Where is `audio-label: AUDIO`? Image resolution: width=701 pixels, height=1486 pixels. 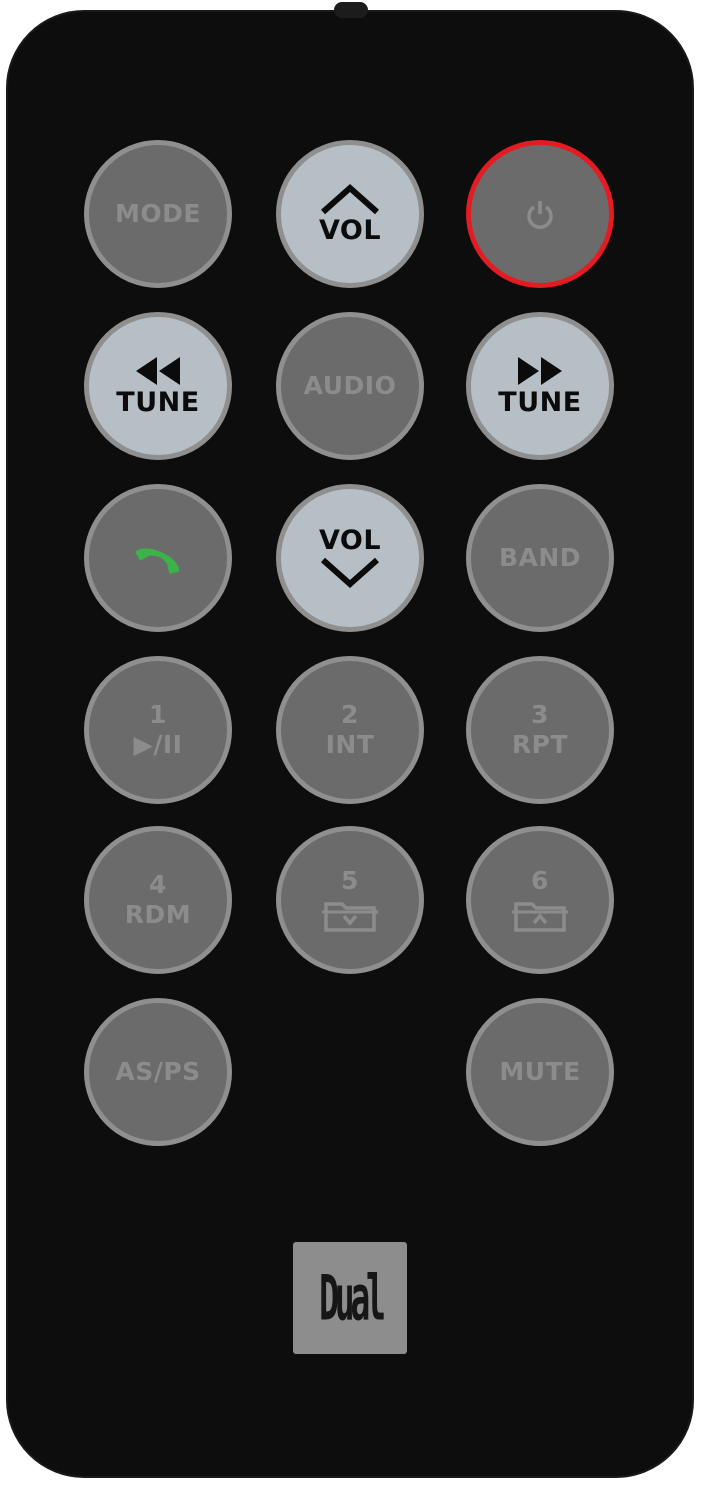 audio-label: AUDIO is located at coordinates (350, 385).